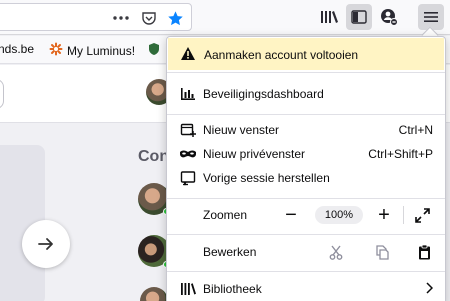 The image size is (450, 301). Describe the element at coordinates (422, 215) in the screenshot. I see `fullscreen-icon` at that location.